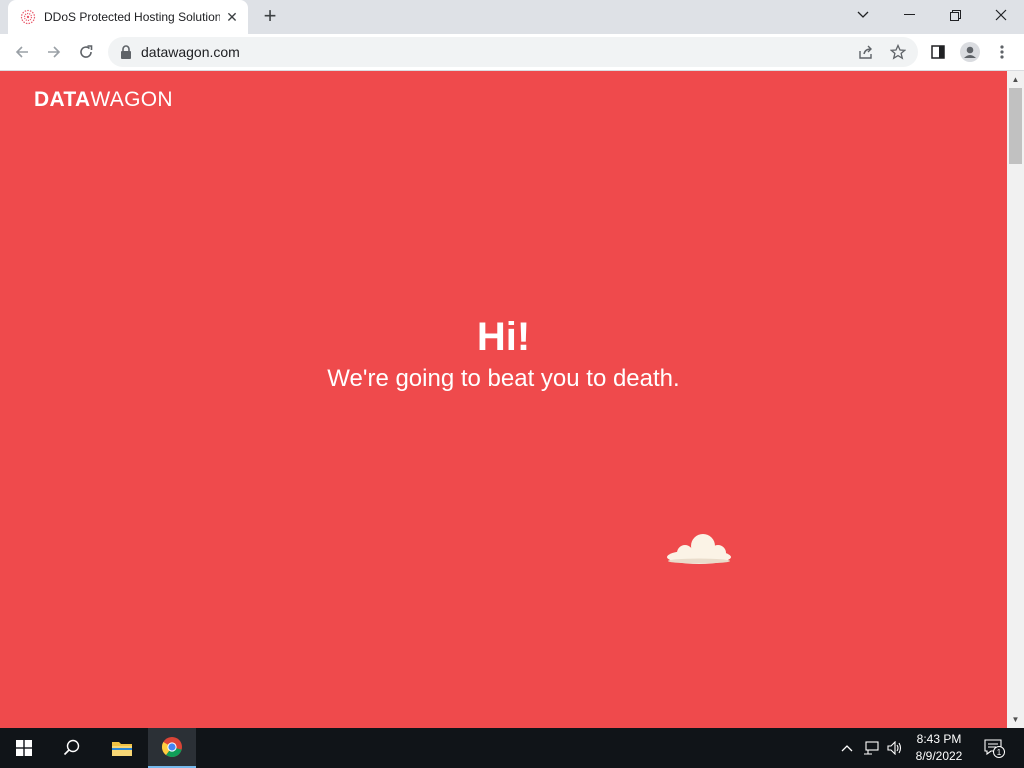 The image size is (1024, 768). What do you see at coordinates (995, 748) in the screenshot?
I see `notification-center-icon: 1` at bounding box center [995, 748].